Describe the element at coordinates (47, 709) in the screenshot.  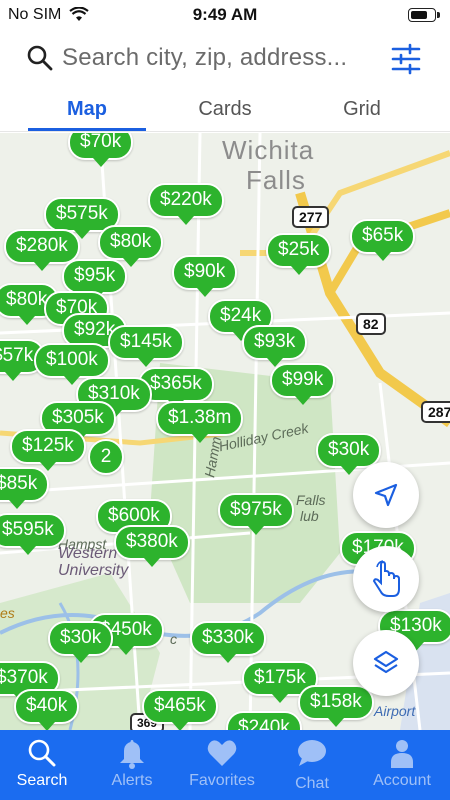
I see `price-pin: $40k` at that location.